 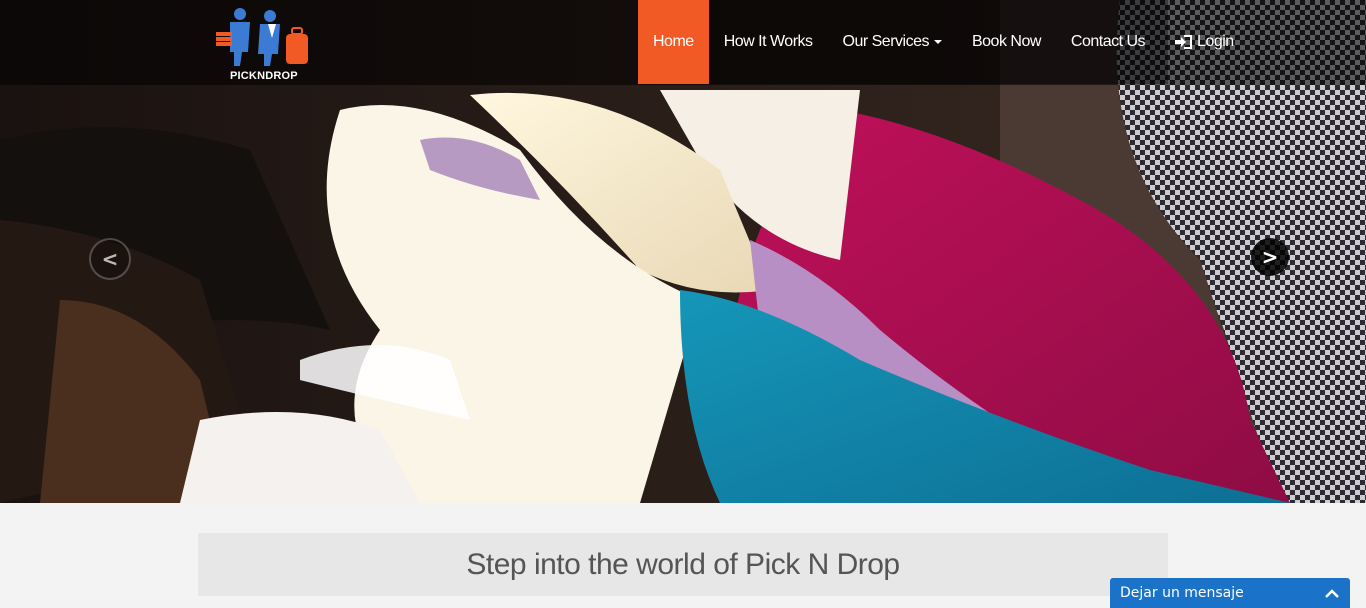 I want to click on delivery-men-icon, so click(x=262, y=37).